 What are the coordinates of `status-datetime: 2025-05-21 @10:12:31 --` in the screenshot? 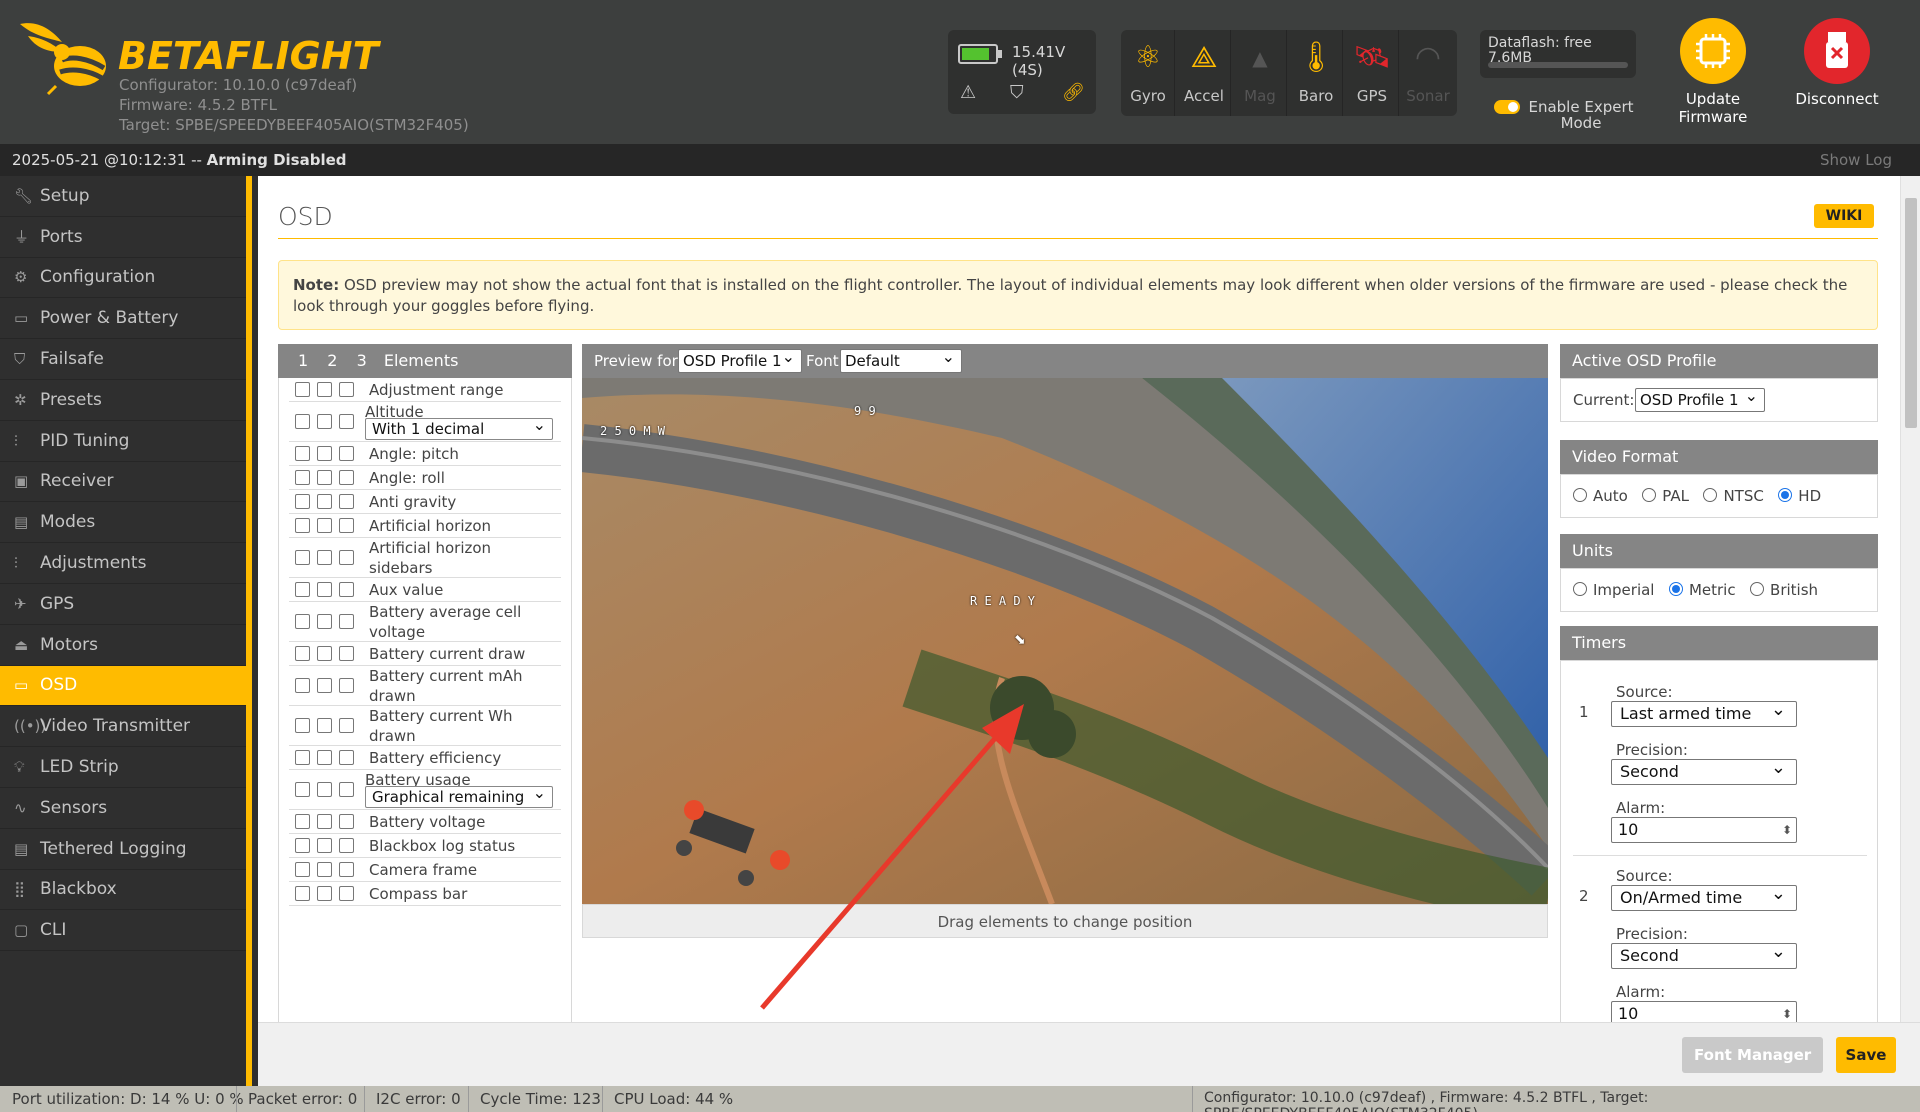 It's located at (109, 160).